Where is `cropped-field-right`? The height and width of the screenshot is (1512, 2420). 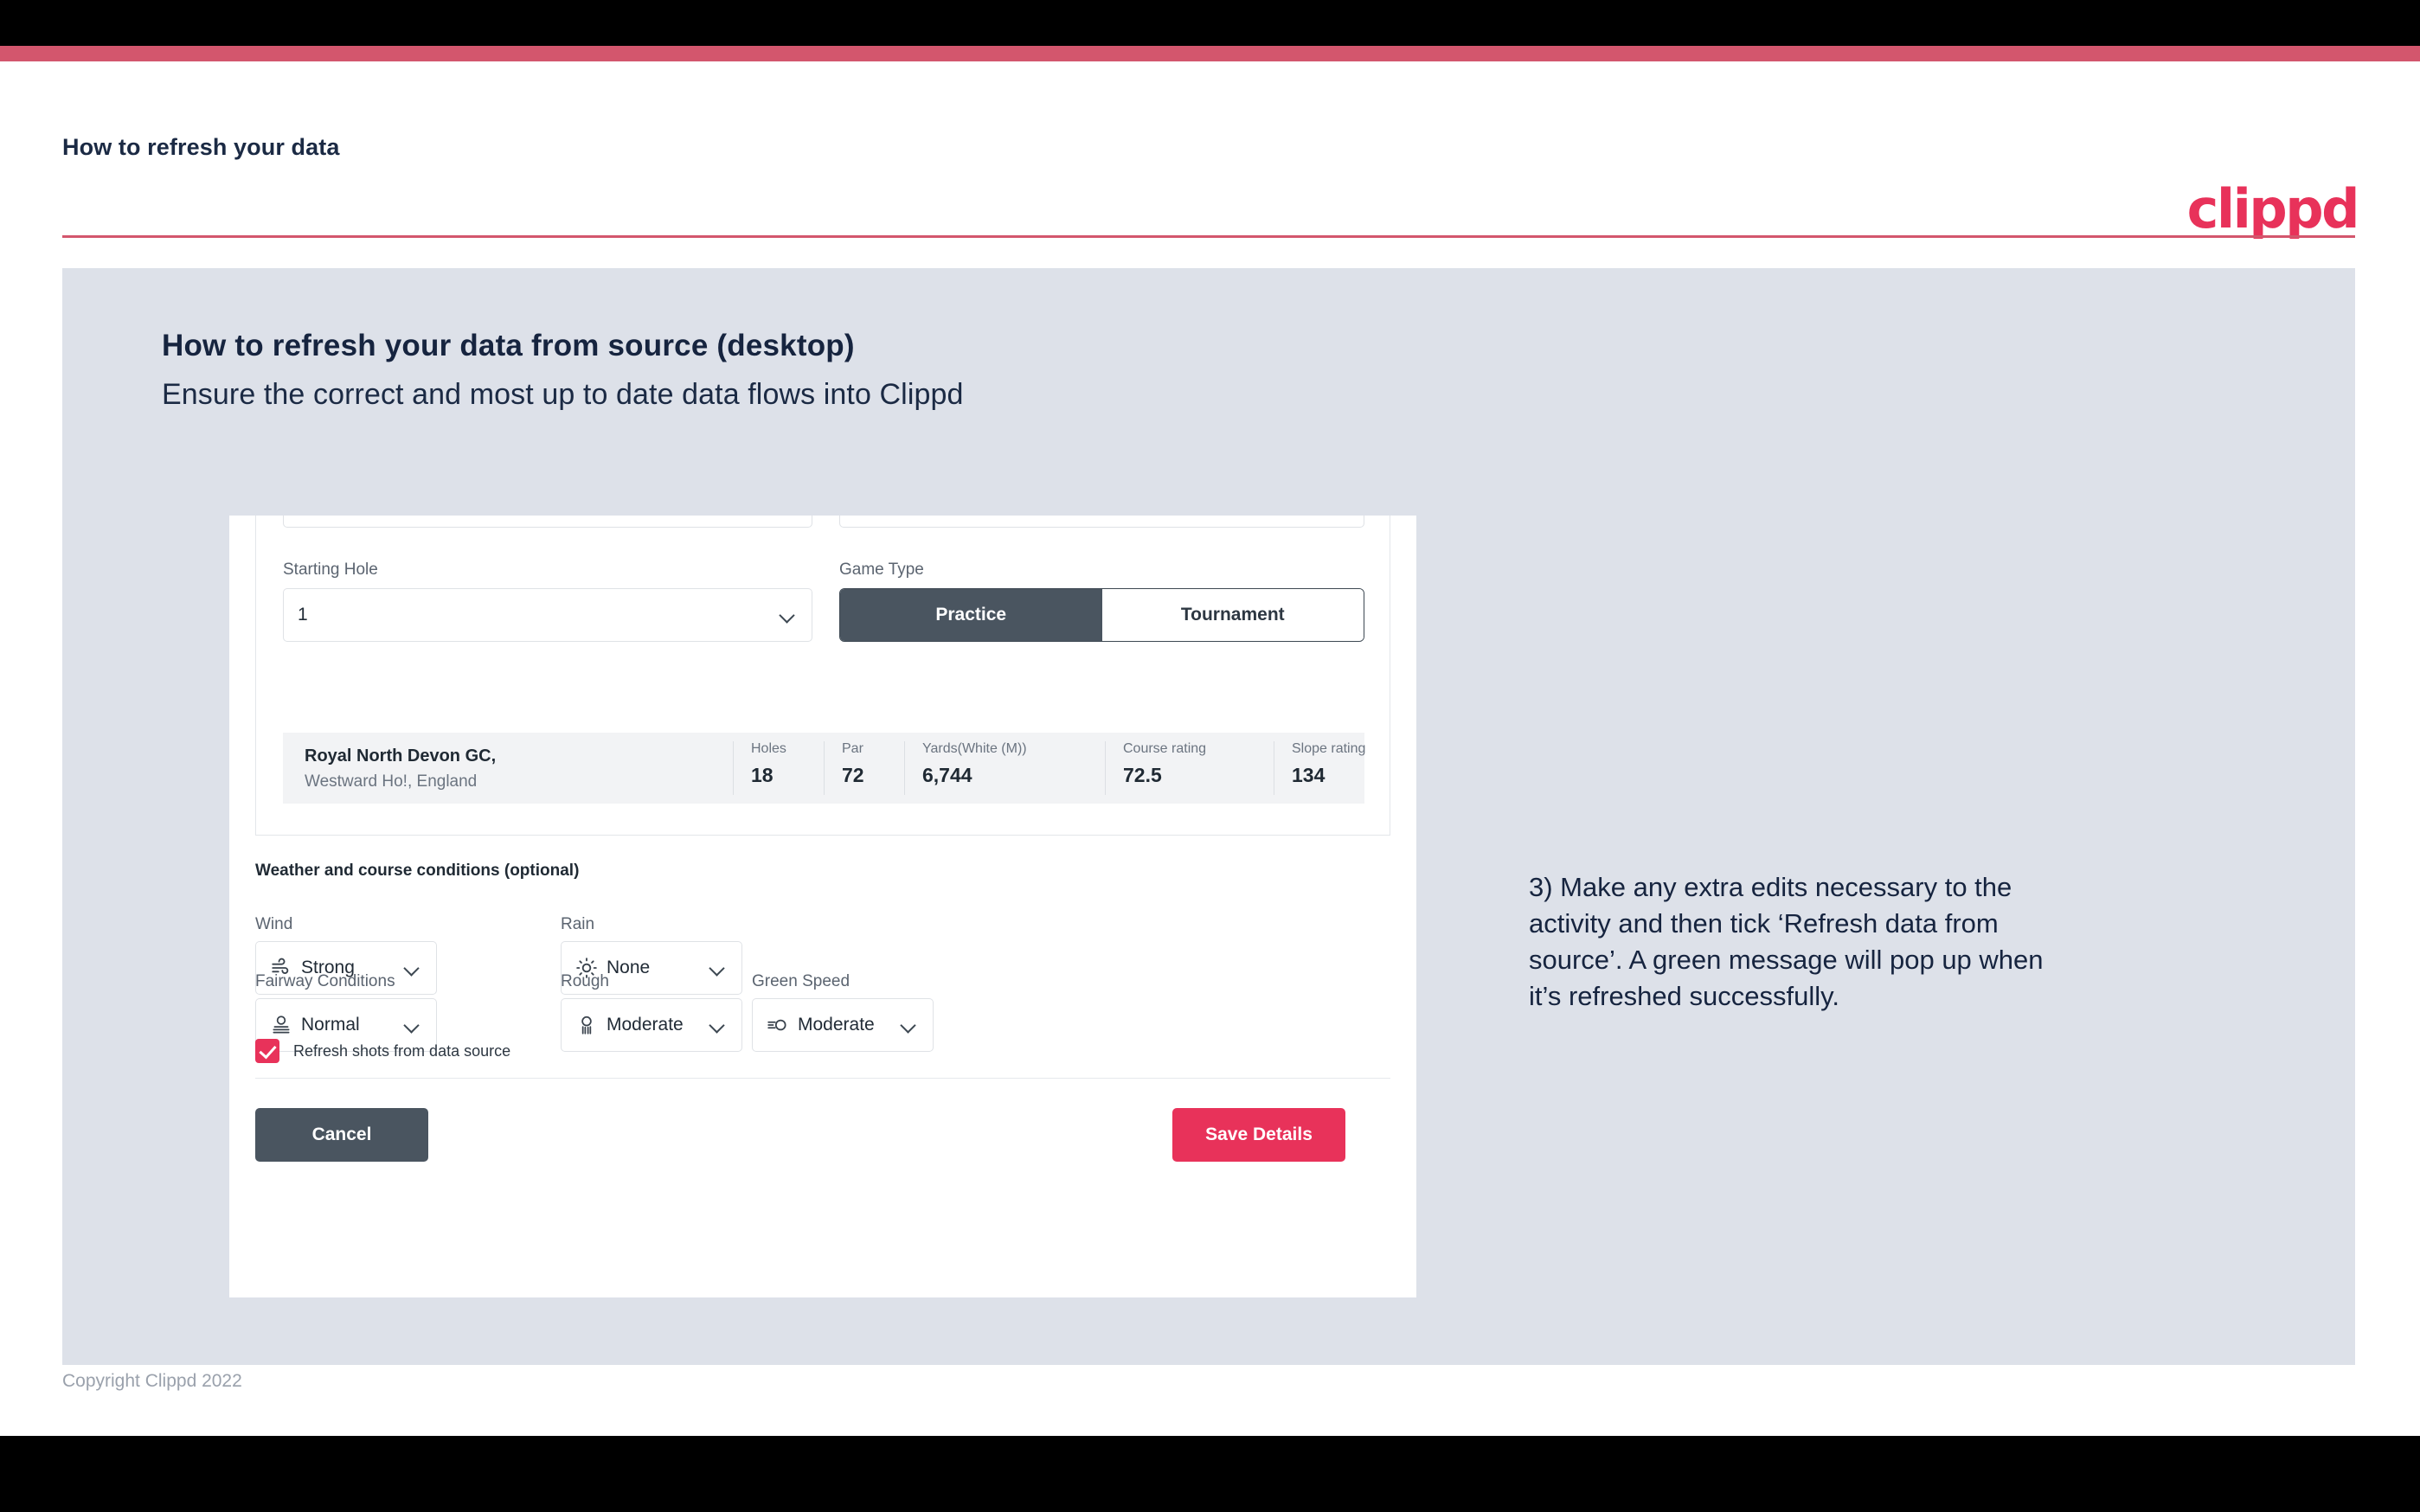
cropped-field-right is located at coordinates (1101, 522).